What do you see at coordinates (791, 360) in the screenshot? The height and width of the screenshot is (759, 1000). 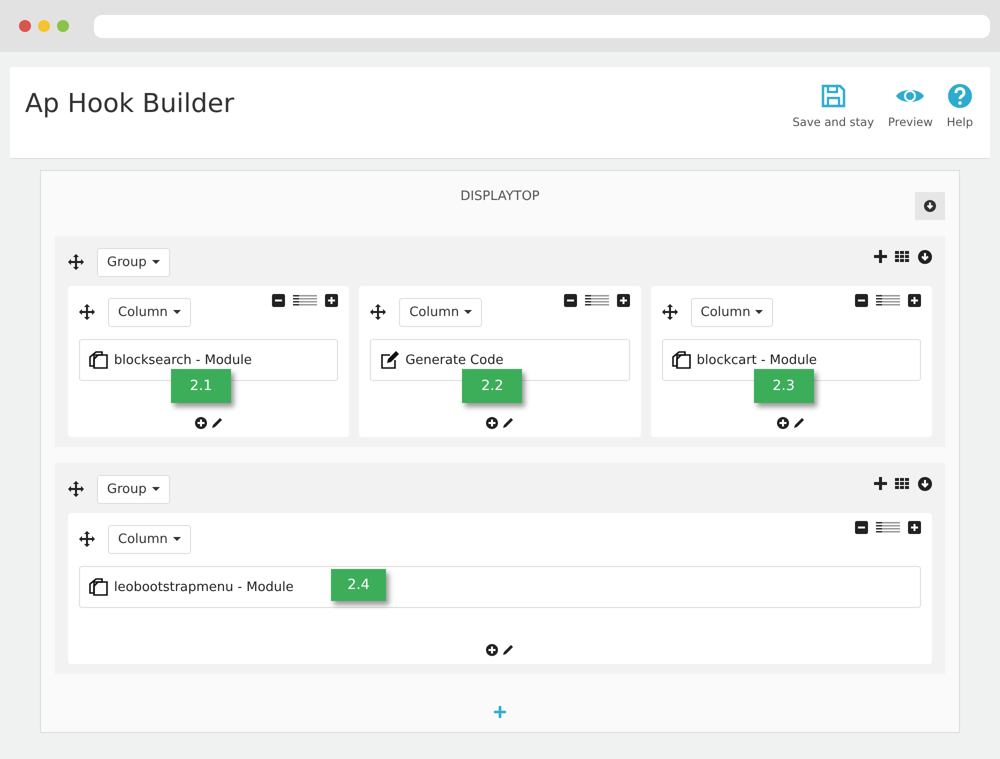 I see `module-item: blockcart - Module` at bounding box center [791, 360].